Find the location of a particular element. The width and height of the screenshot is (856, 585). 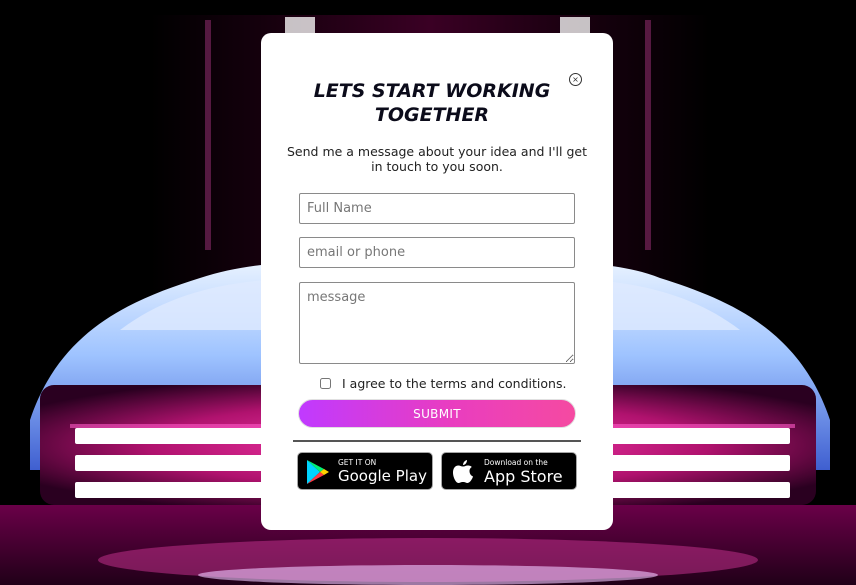

modal-title: LETS START WORKING TOGETHER is located at coordinates (432, 103).